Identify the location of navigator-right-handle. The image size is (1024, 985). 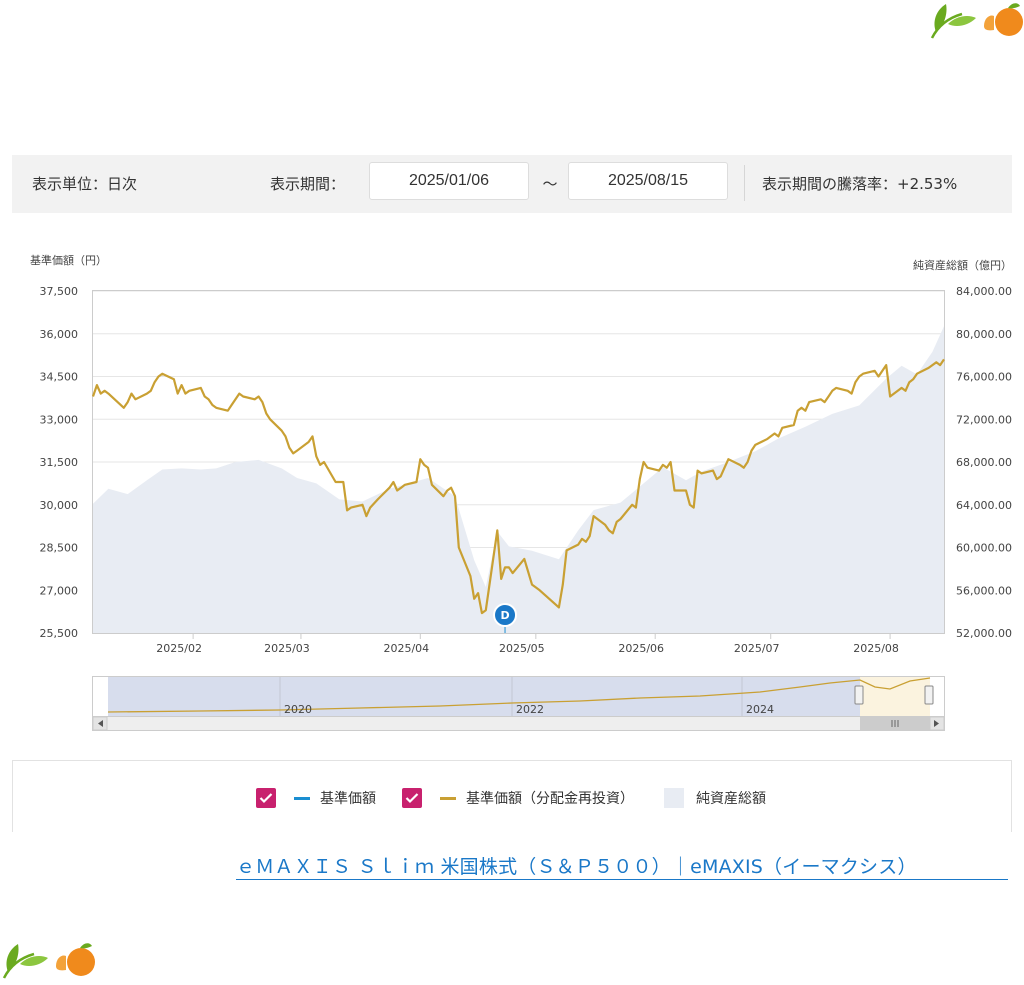
(929, 695).